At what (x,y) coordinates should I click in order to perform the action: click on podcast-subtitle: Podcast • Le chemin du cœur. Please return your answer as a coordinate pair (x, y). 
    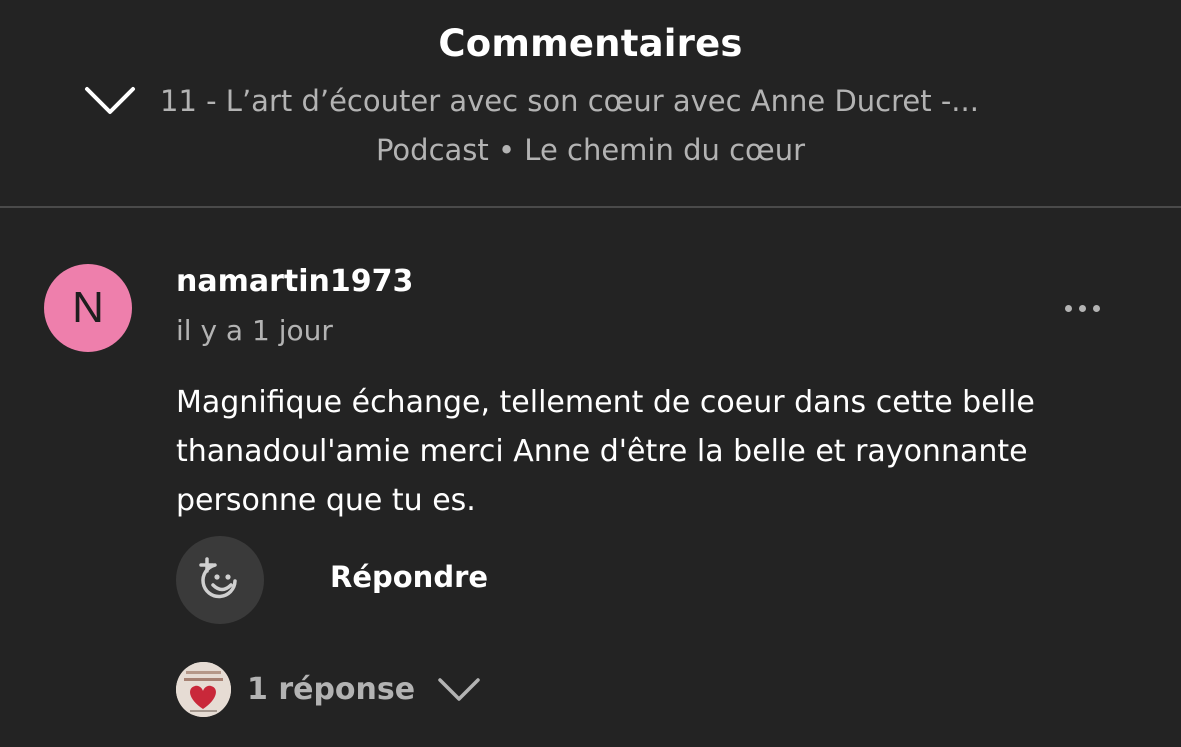
    Looking at the image, I should click on (590, 150).